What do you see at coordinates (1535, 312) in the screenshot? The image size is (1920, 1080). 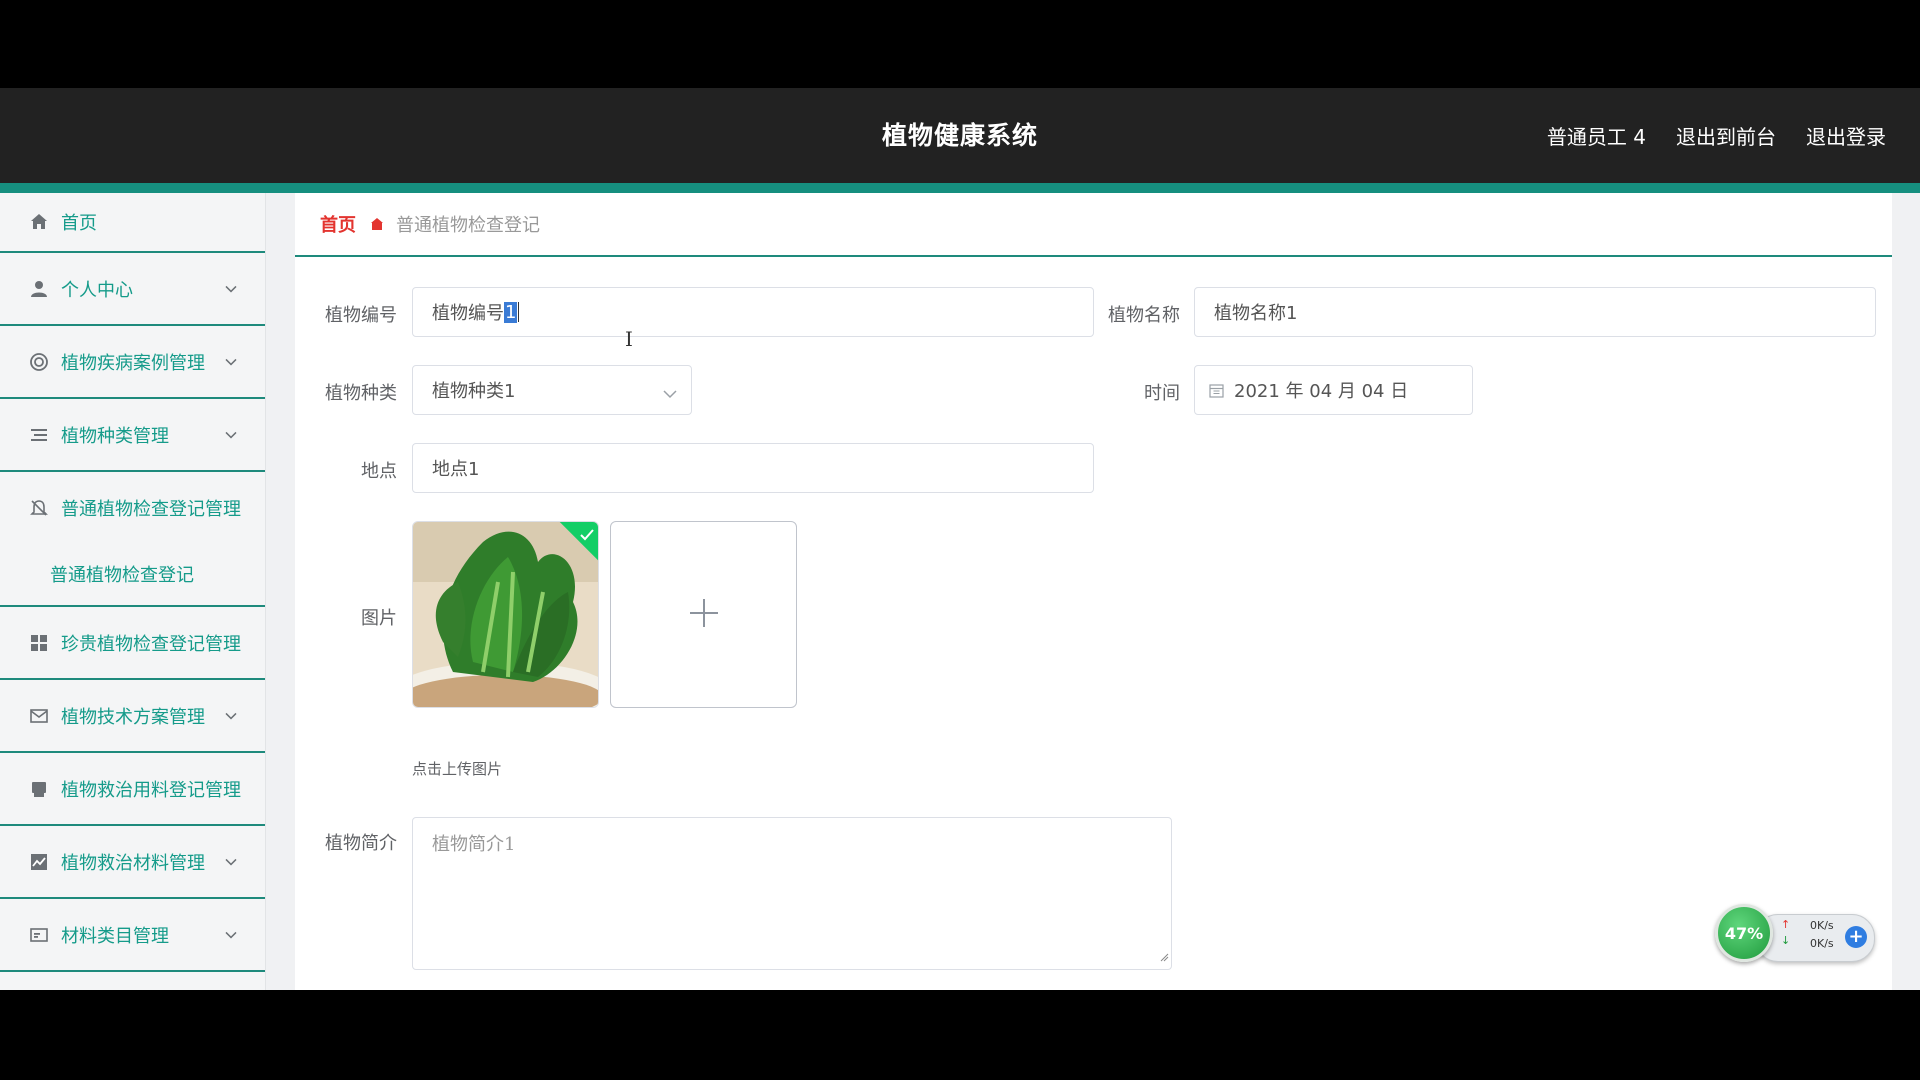 I see `plant-name-input: 植物名称1` at bounding box center [1535, 312].